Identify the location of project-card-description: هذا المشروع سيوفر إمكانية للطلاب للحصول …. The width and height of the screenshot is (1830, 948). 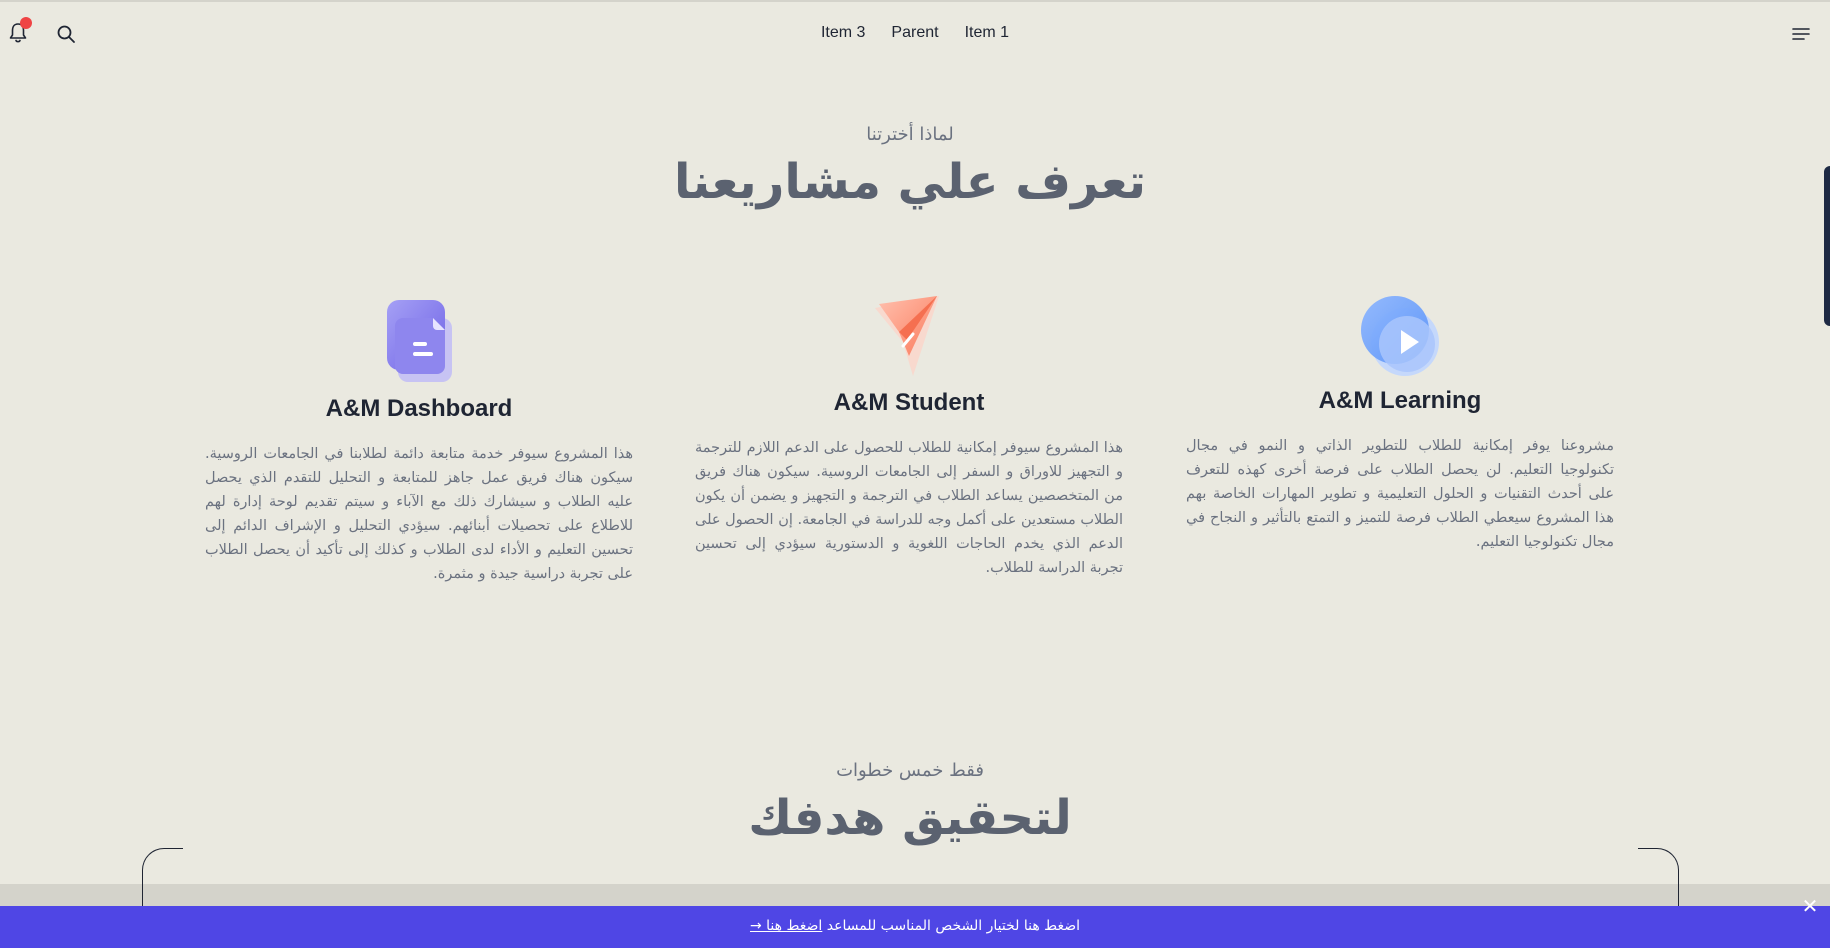
(909, 508).